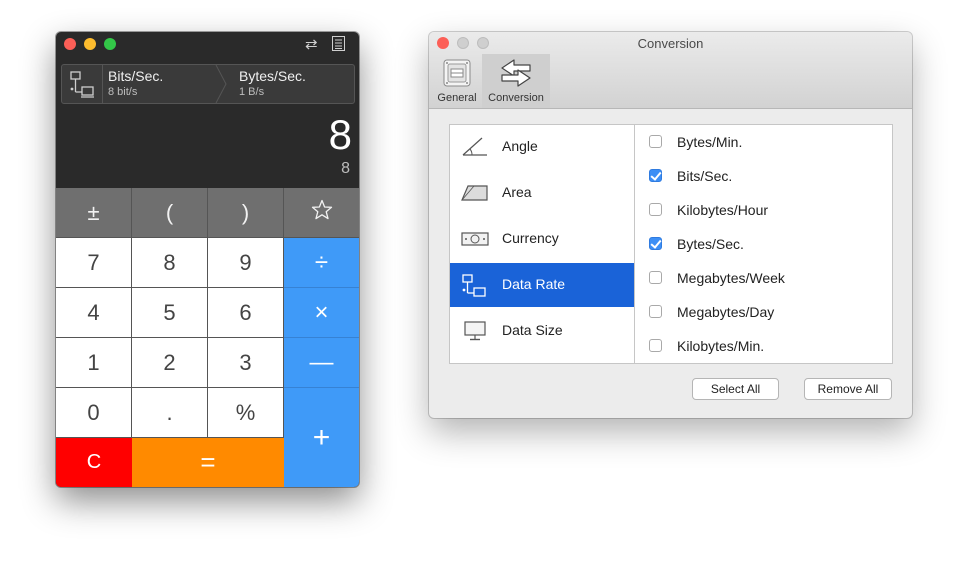 The image size is (960, 567). I want to click on unit-row: Megabytes/Day, so click(763, 312).